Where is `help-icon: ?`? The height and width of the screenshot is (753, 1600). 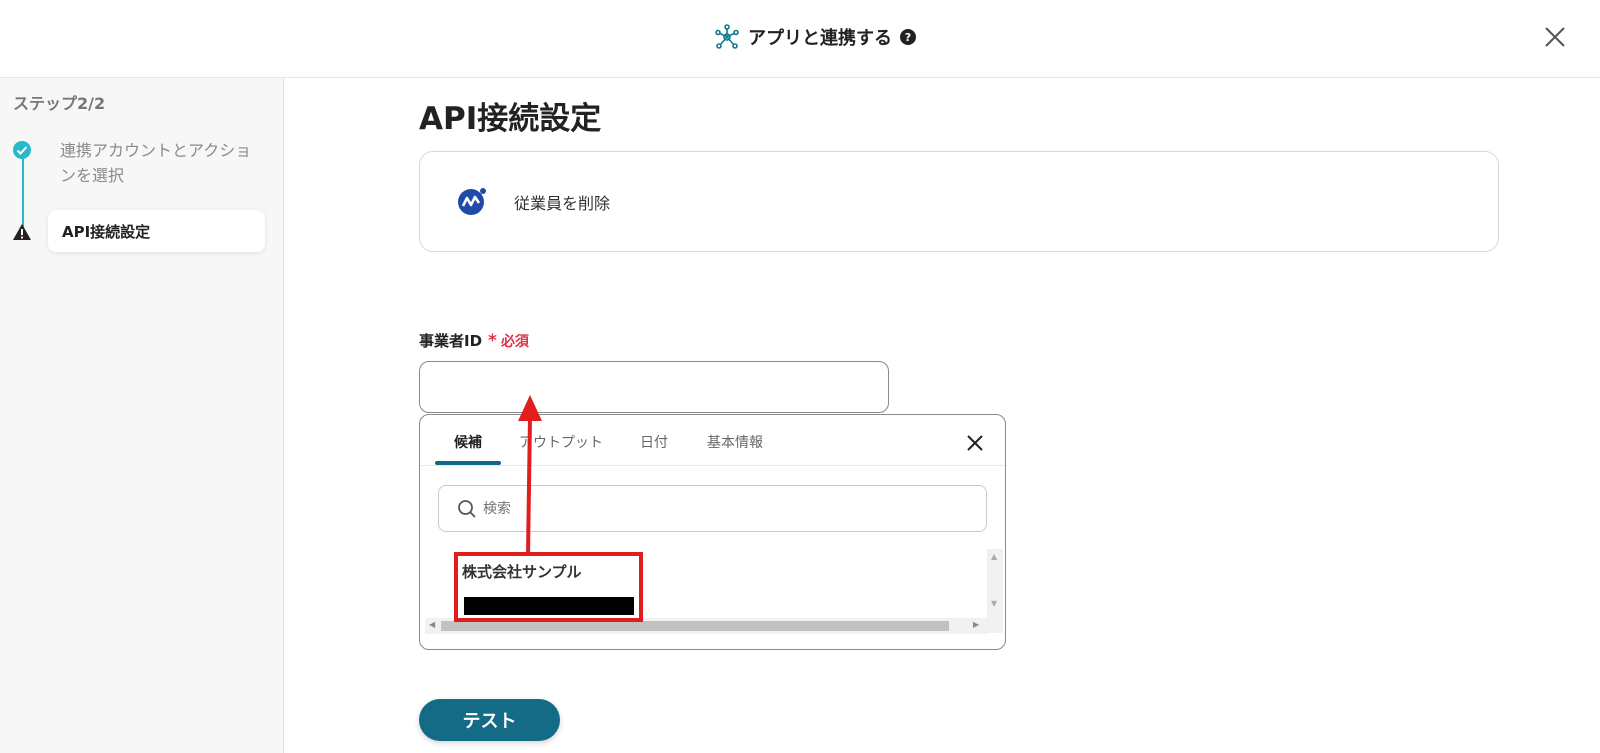
help-icon: ? is located at coordinates (908, 37).